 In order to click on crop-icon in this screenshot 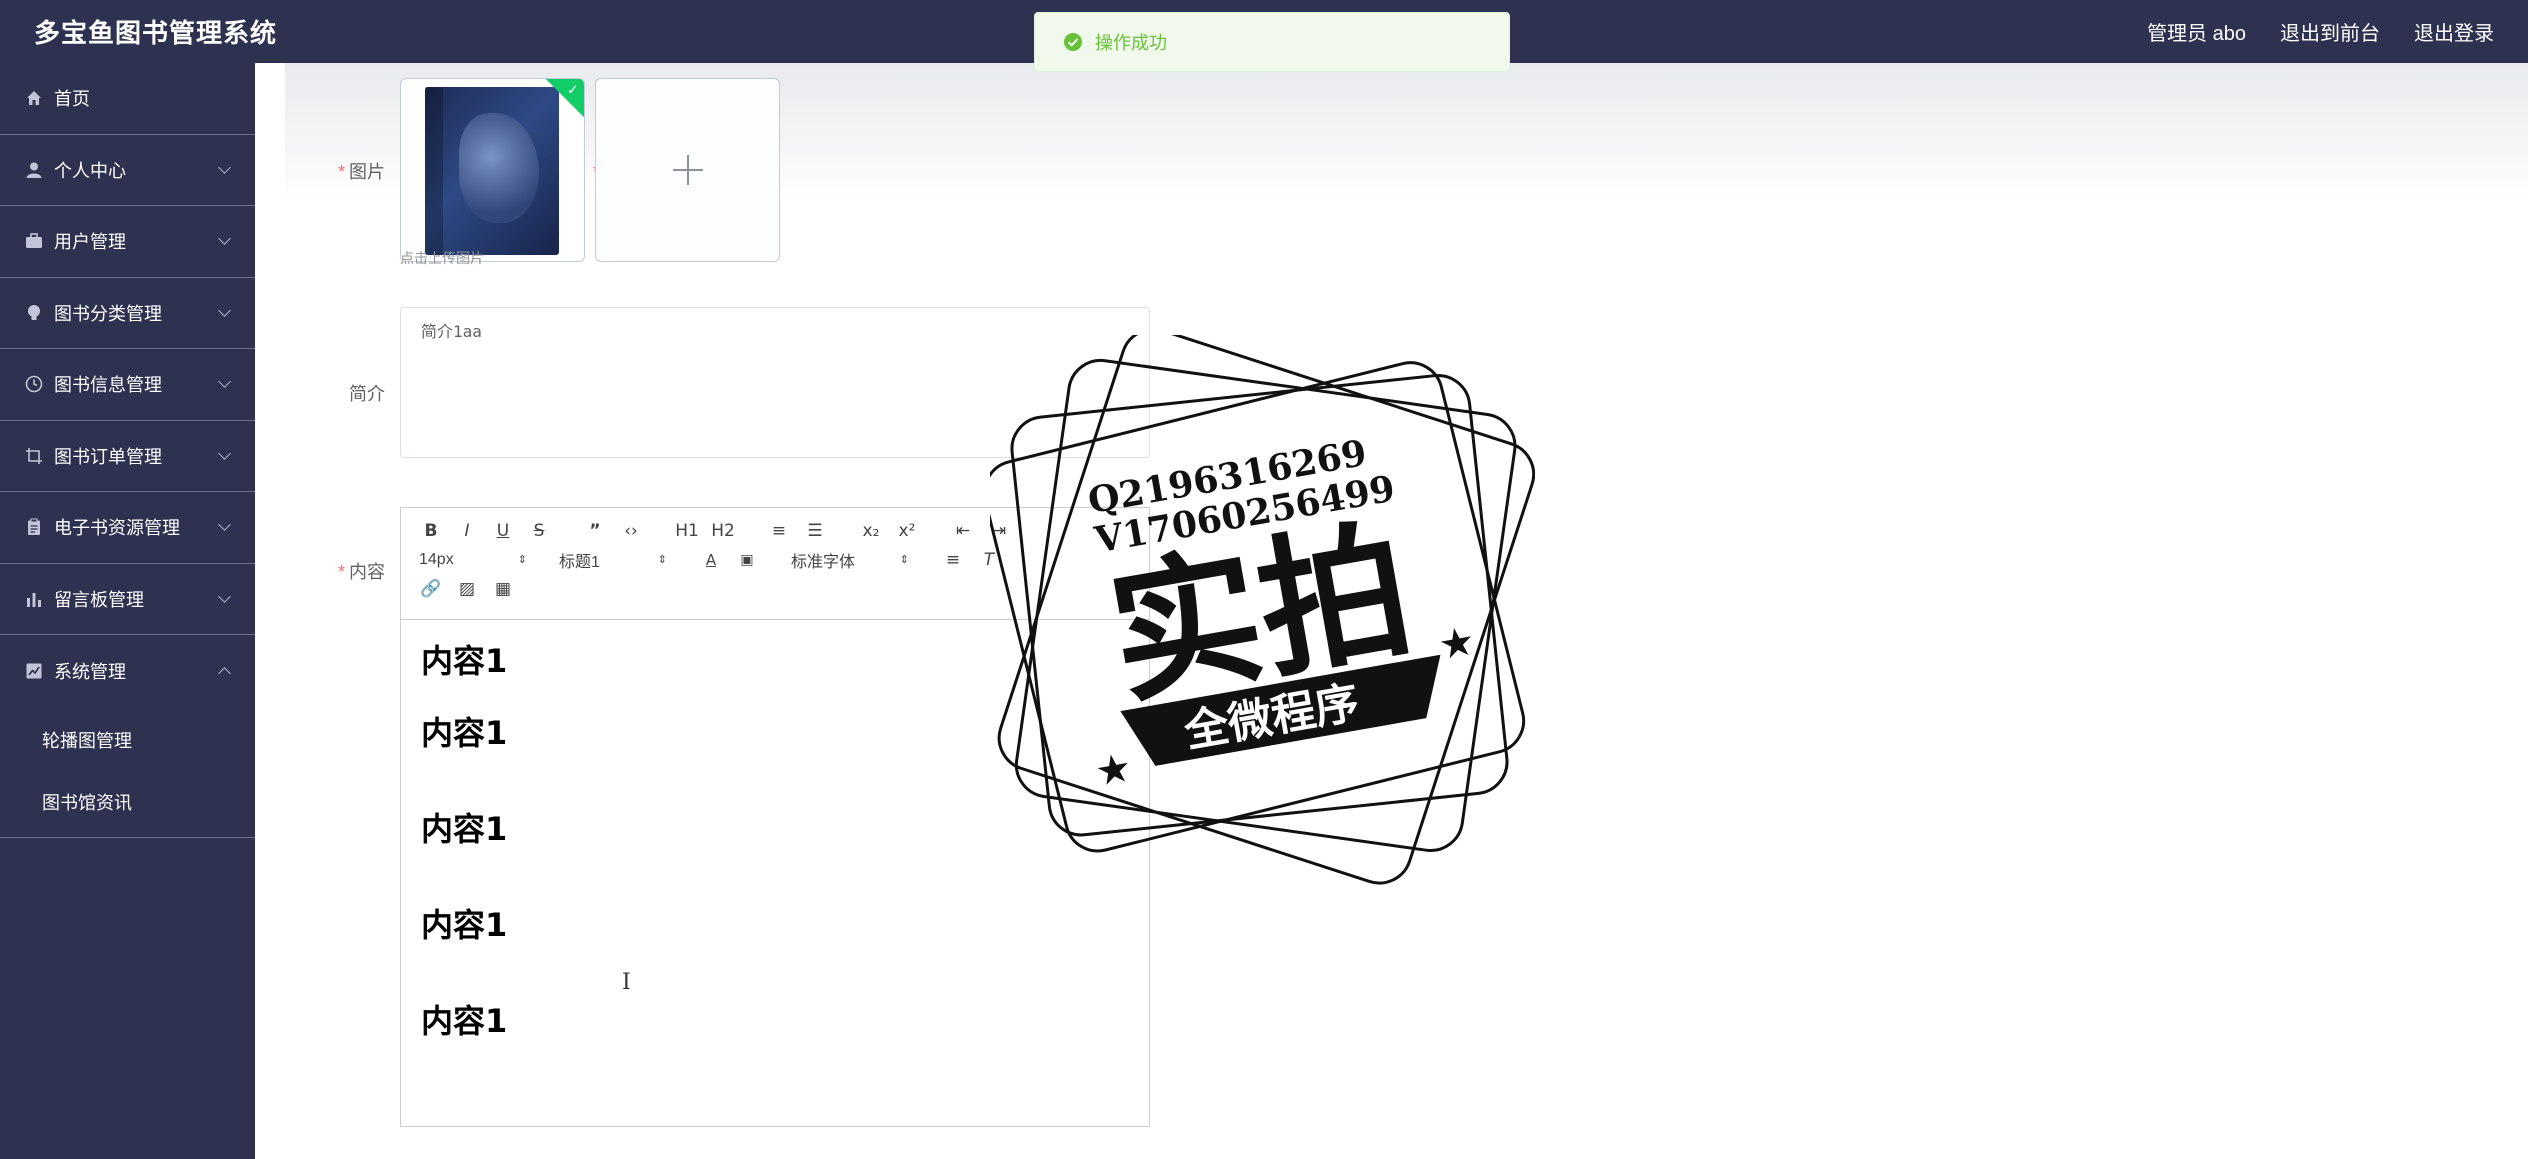, I will do `click(34, 456)`.